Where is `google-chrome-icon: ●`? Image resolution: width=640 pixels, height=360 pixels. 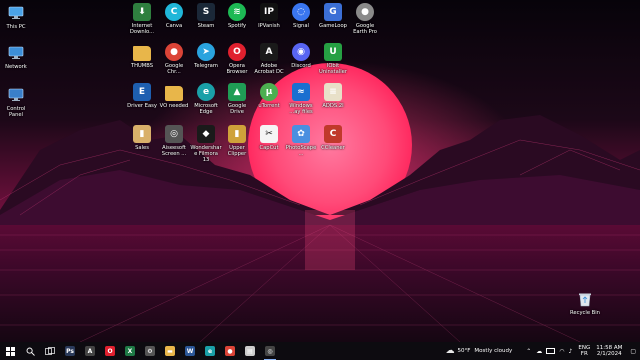
google-chrome-icon: ● is located at coordinates (174, 52).